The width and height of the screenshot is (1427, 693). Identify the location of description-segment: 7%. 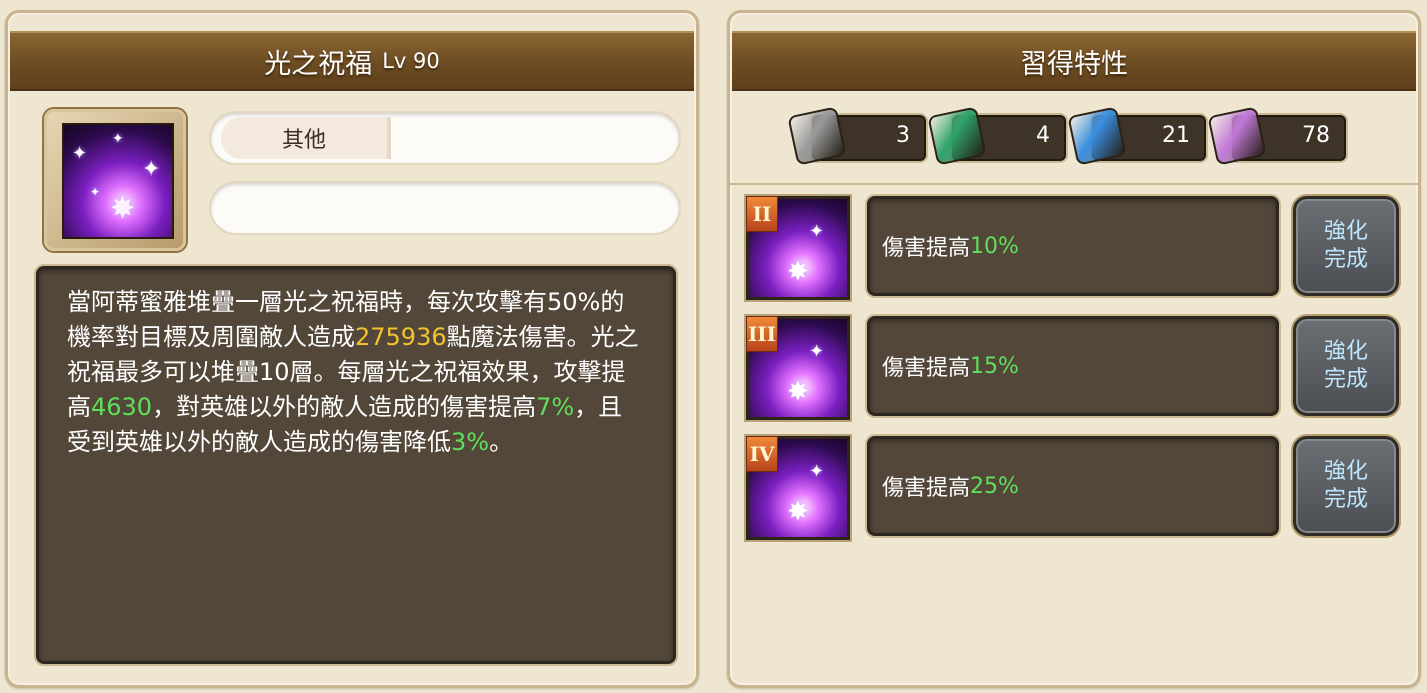
(555, 407).